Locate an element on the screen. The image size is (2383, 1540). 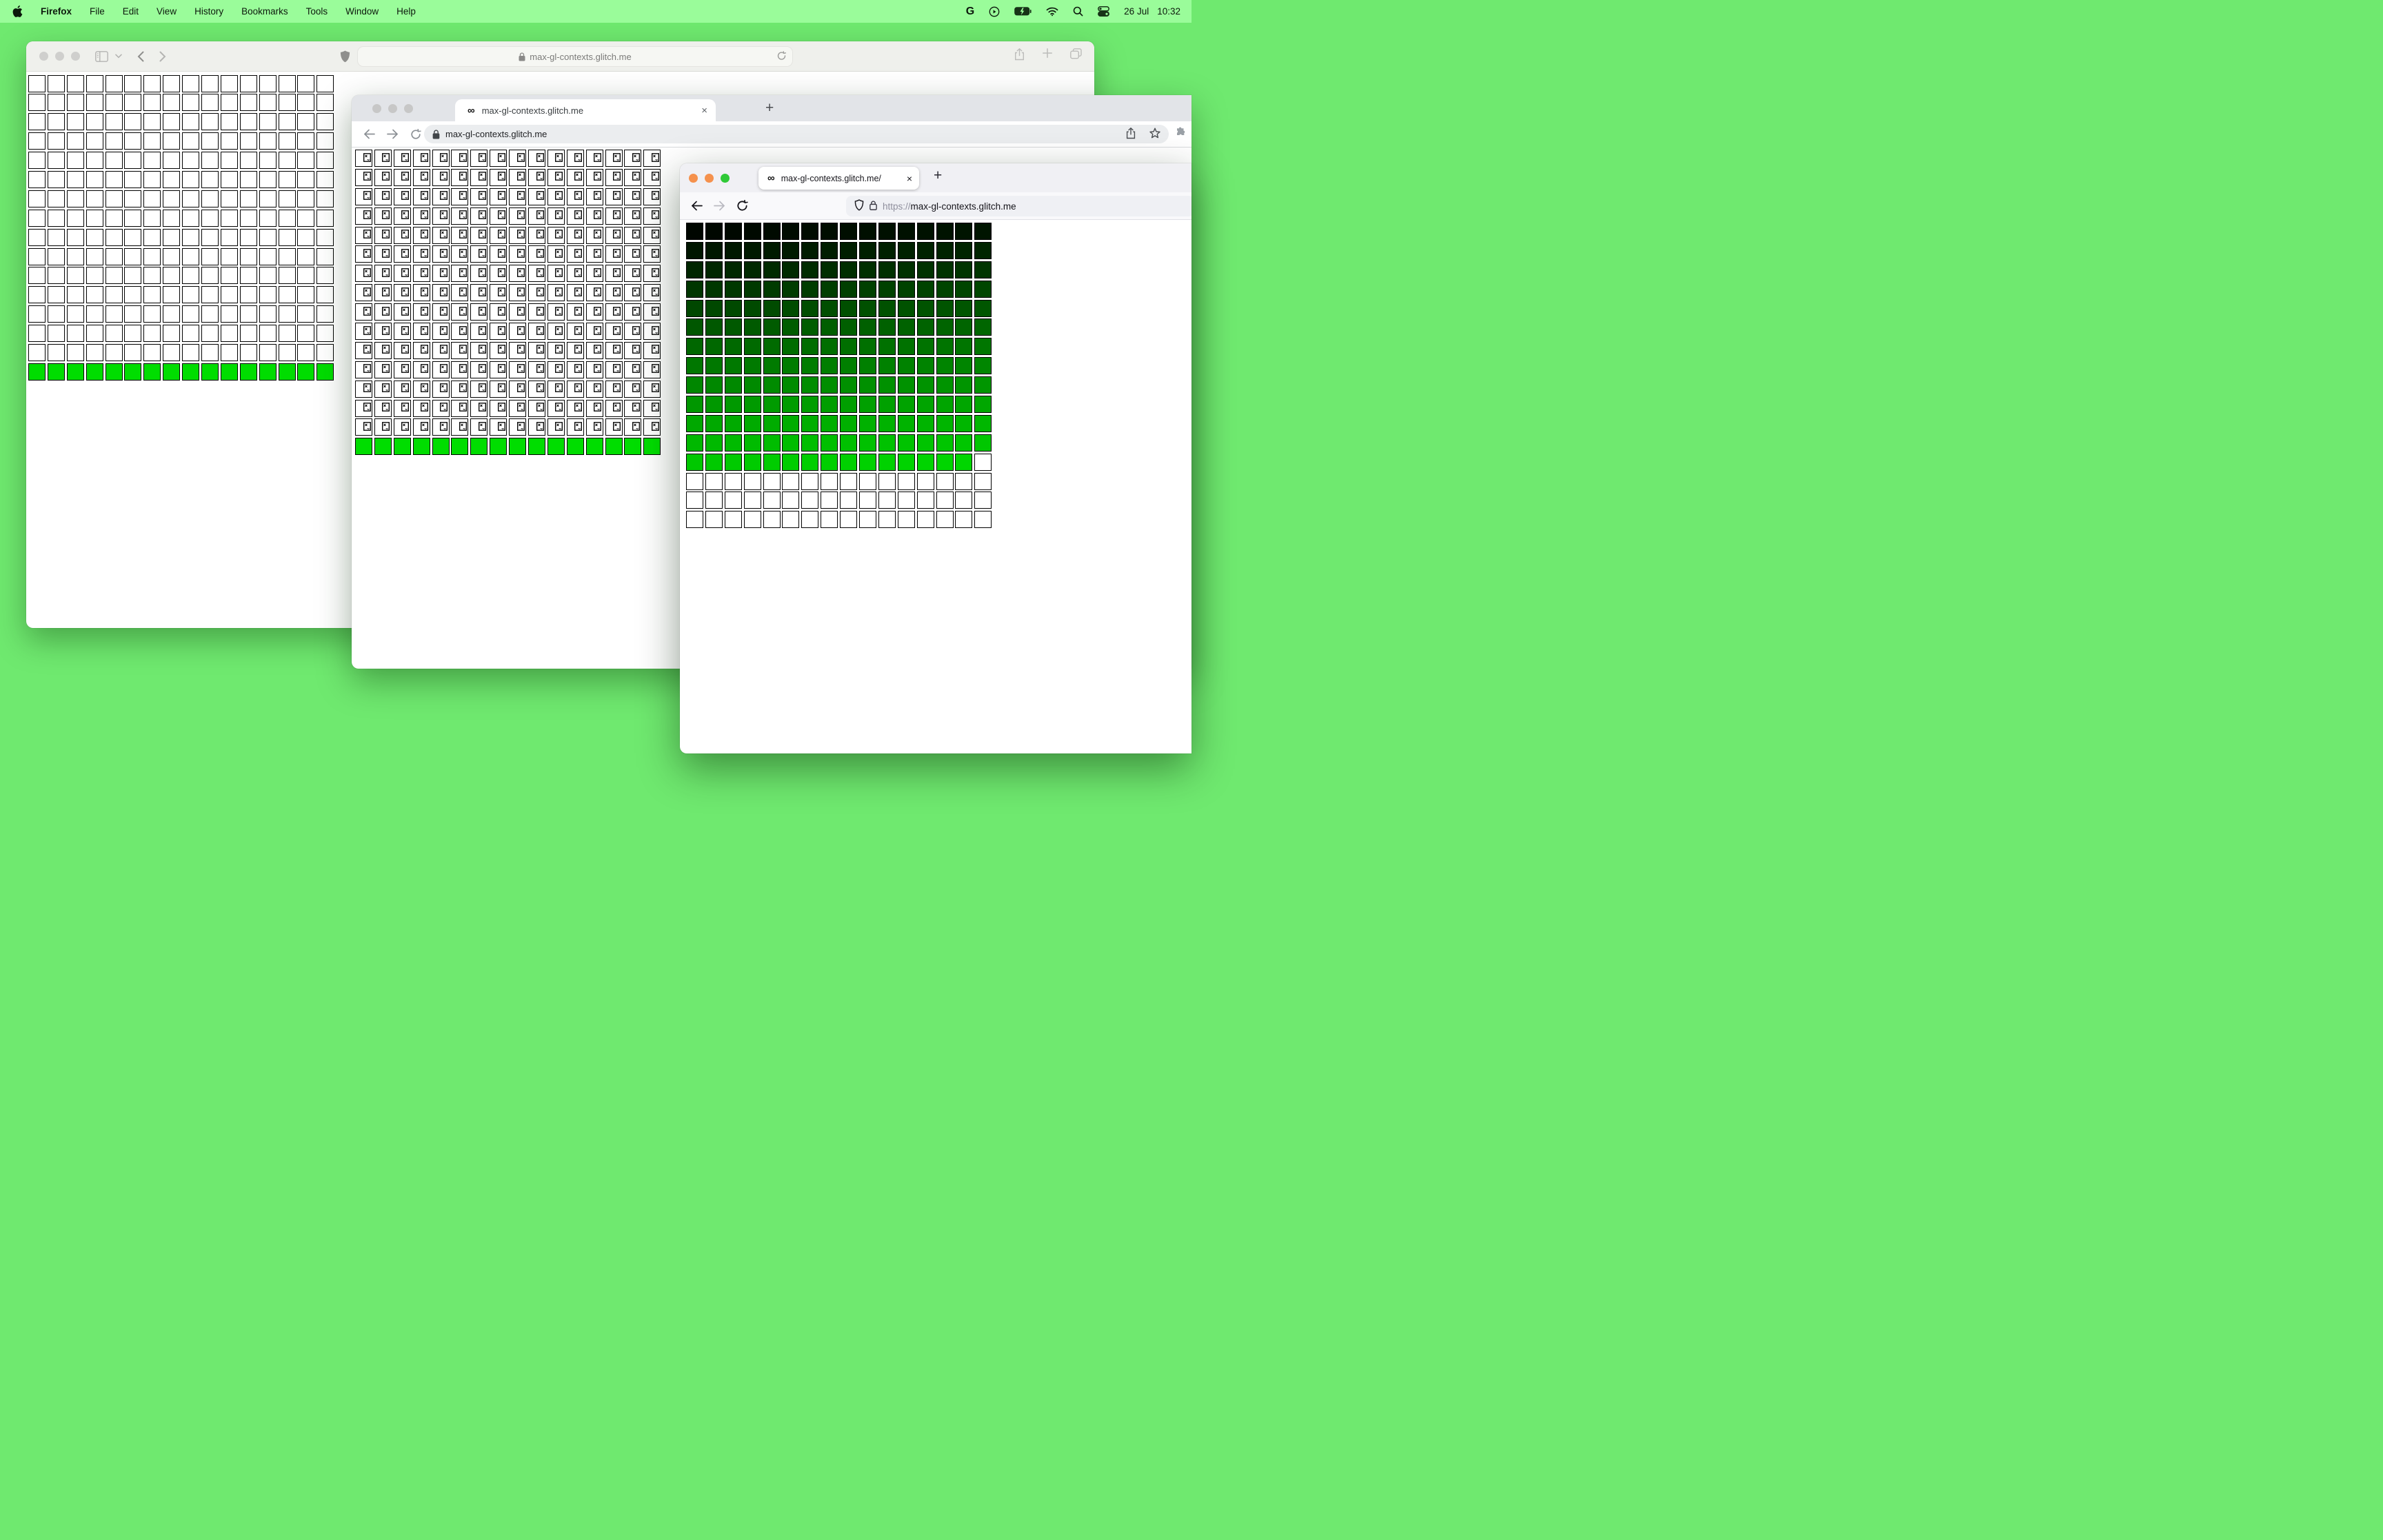
menu-item-help: Help is located at coordinates (406, 12).